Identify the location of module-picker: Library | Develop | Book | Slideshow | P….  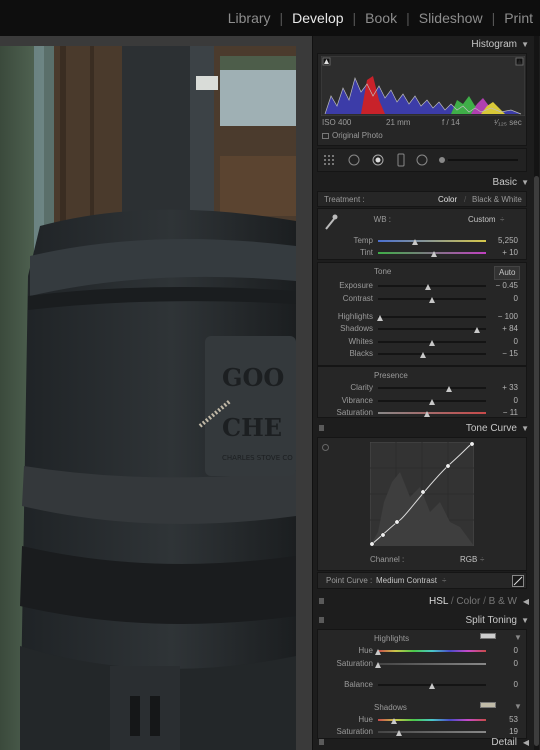
(380, 18).